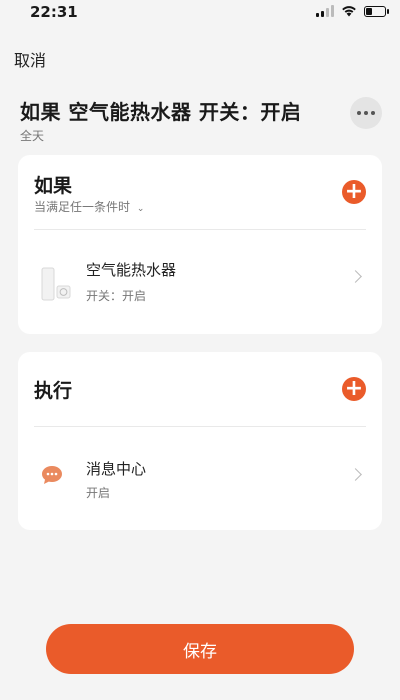 The image size is (400, 700). I want to click on condition-mode-selector: 当满足任一条件时 ⌄, so click(89, 206).